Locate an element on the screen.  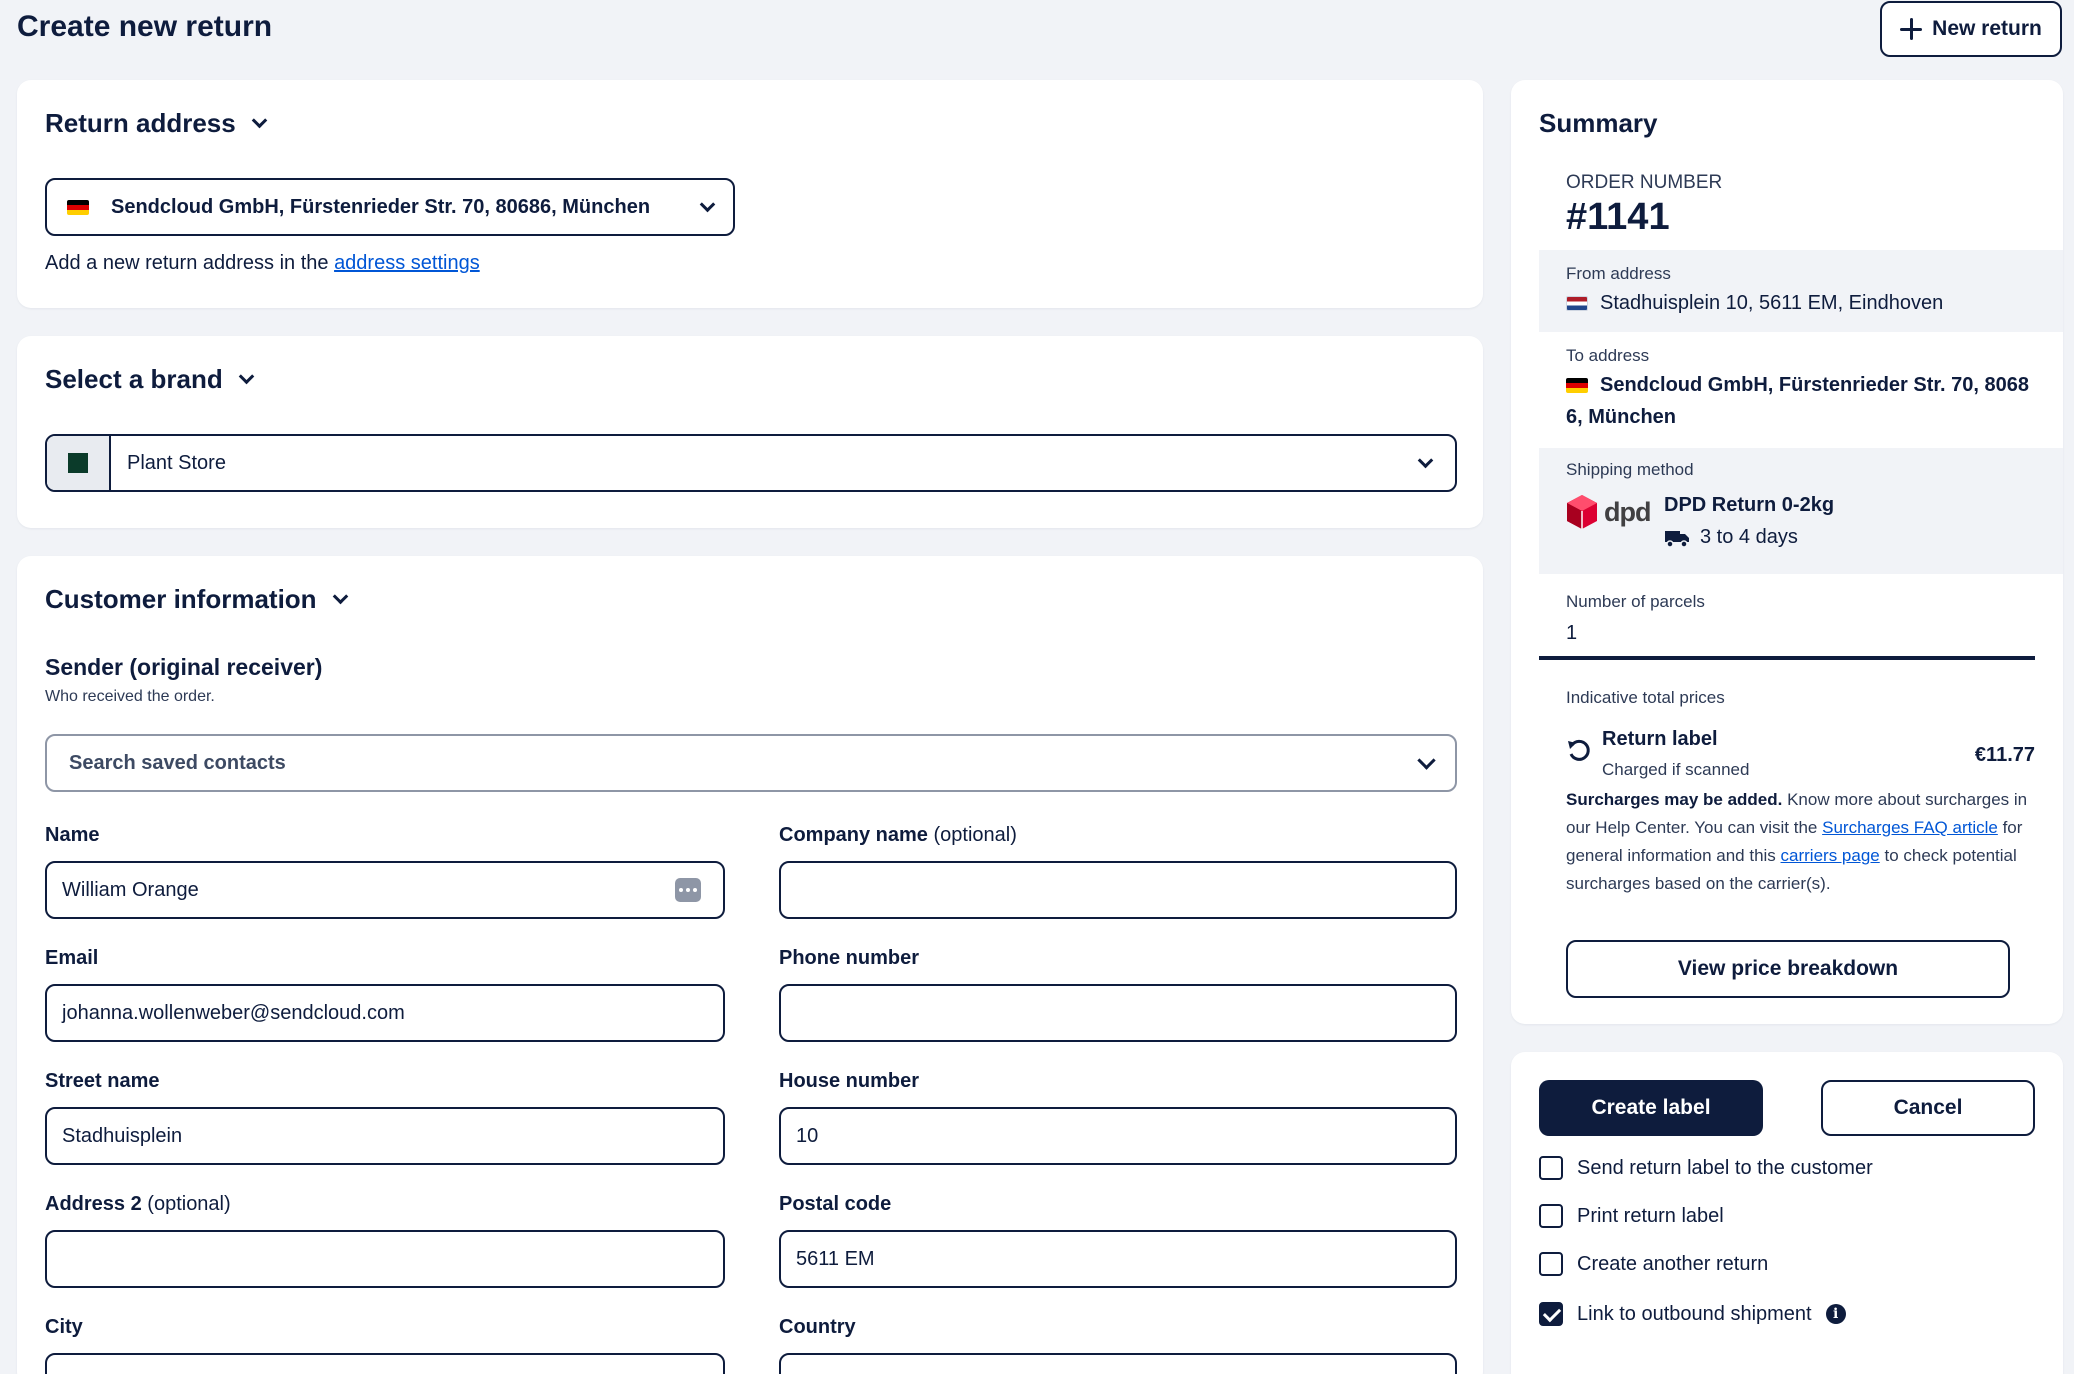
option-create-another: Create another return is located at coordinates (1653, 1264).